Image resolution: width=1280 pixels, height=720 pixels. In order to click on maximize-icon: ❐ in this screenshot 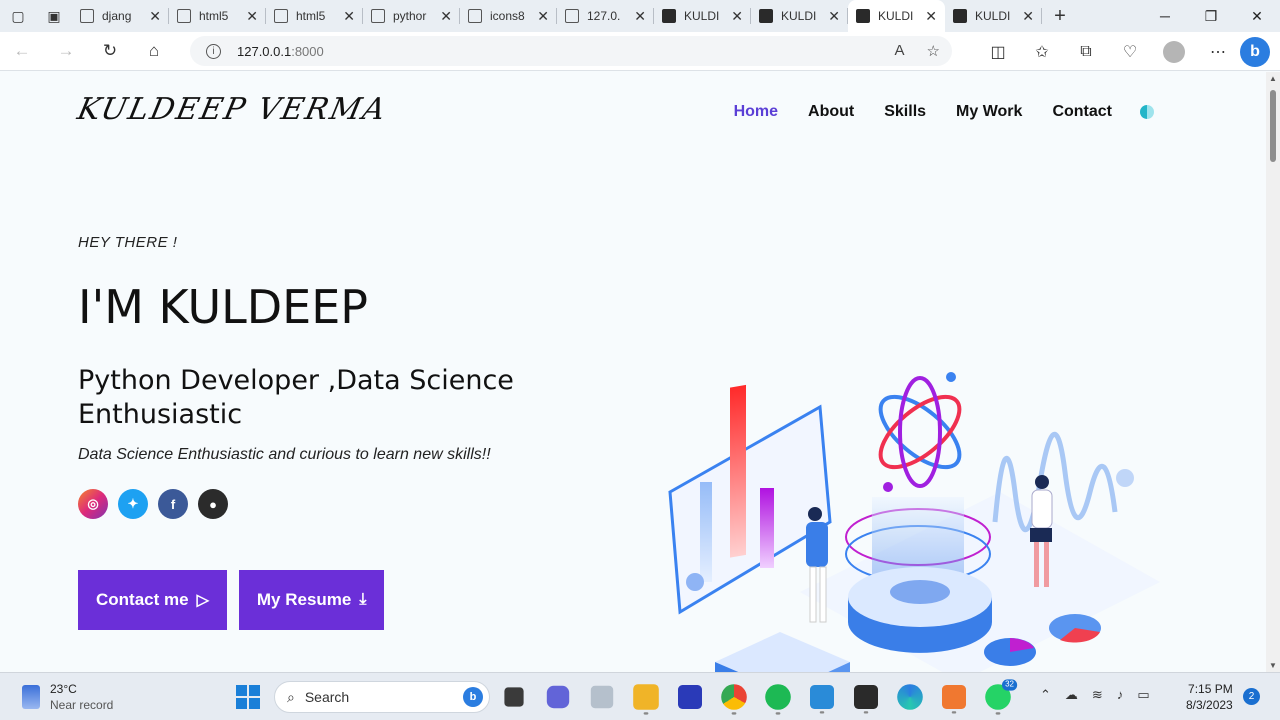, I will do `click(1211, 16)`.